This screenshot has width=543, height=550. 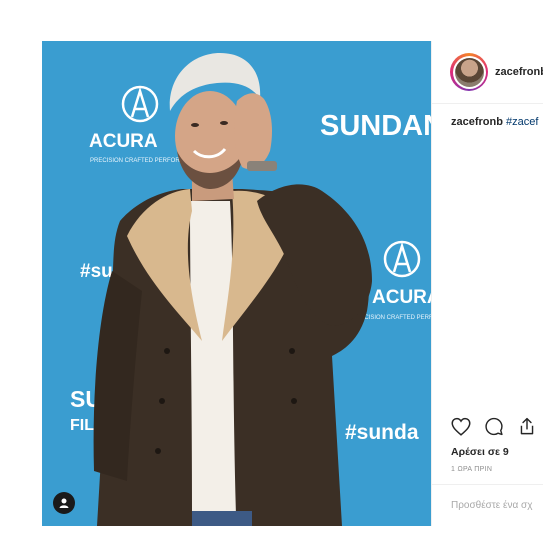 I want to click on post-caption: zacefronb #zacef, so click(x=494, y=122).